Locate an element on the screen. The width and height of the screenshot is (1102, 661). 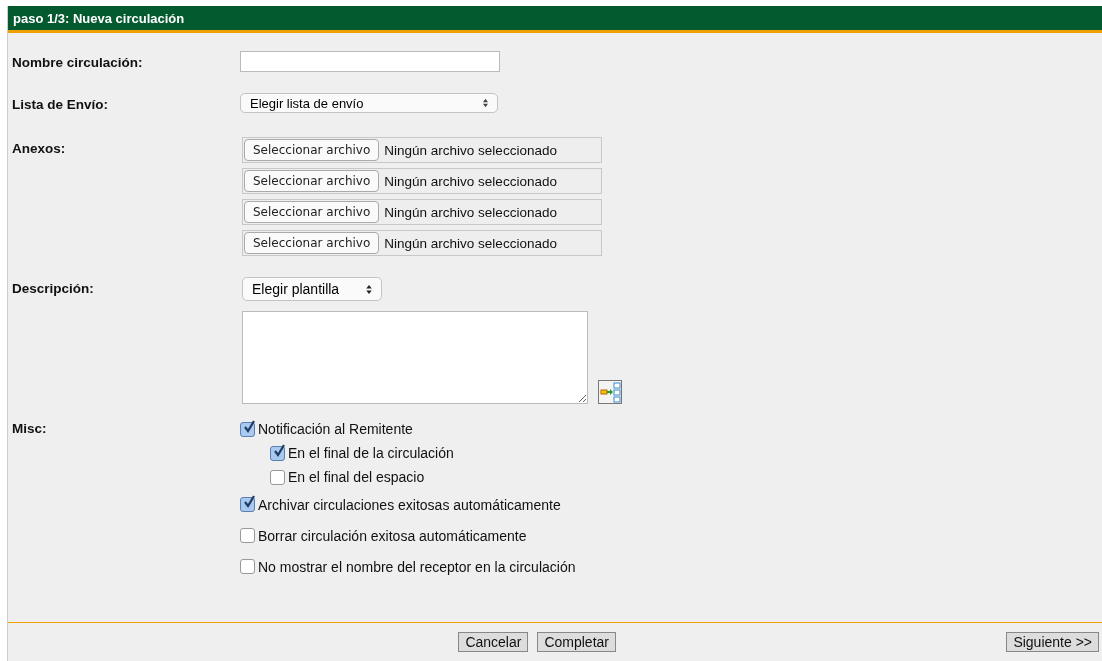
template-dropdown: Elegir plantilla is located at coordinates (312, 289).